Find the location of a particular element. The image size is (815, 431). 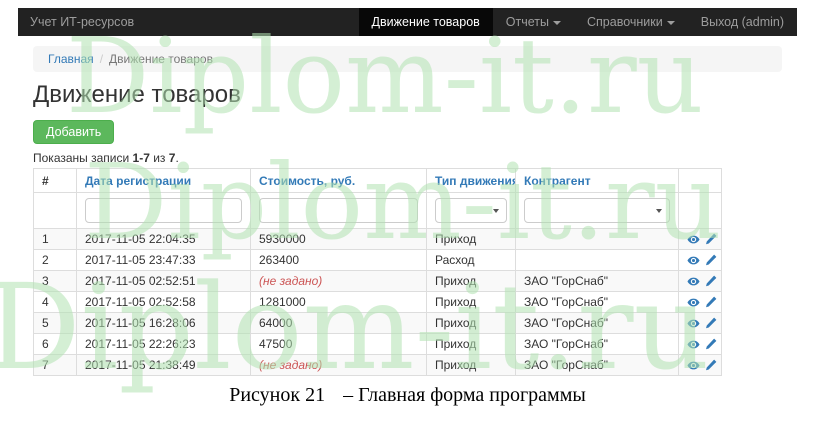

nav-item-directories: Справочники is located at coordinates (631, 22).